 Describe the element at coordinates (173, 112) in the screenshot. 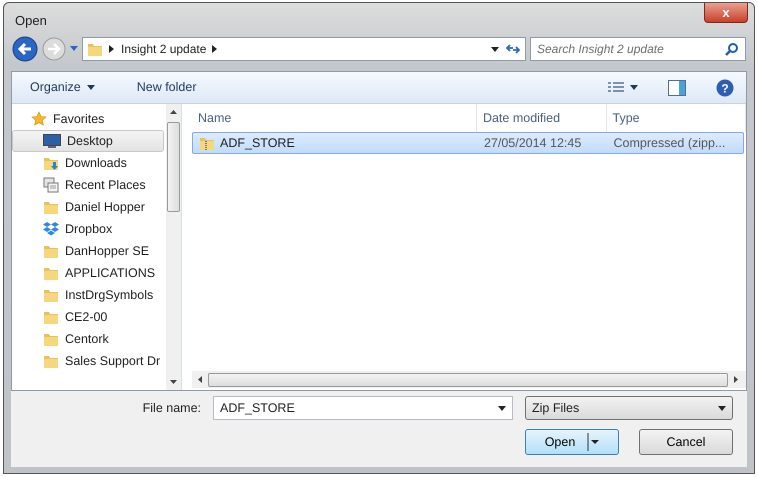

I see `up-arrow-icon` at that location.